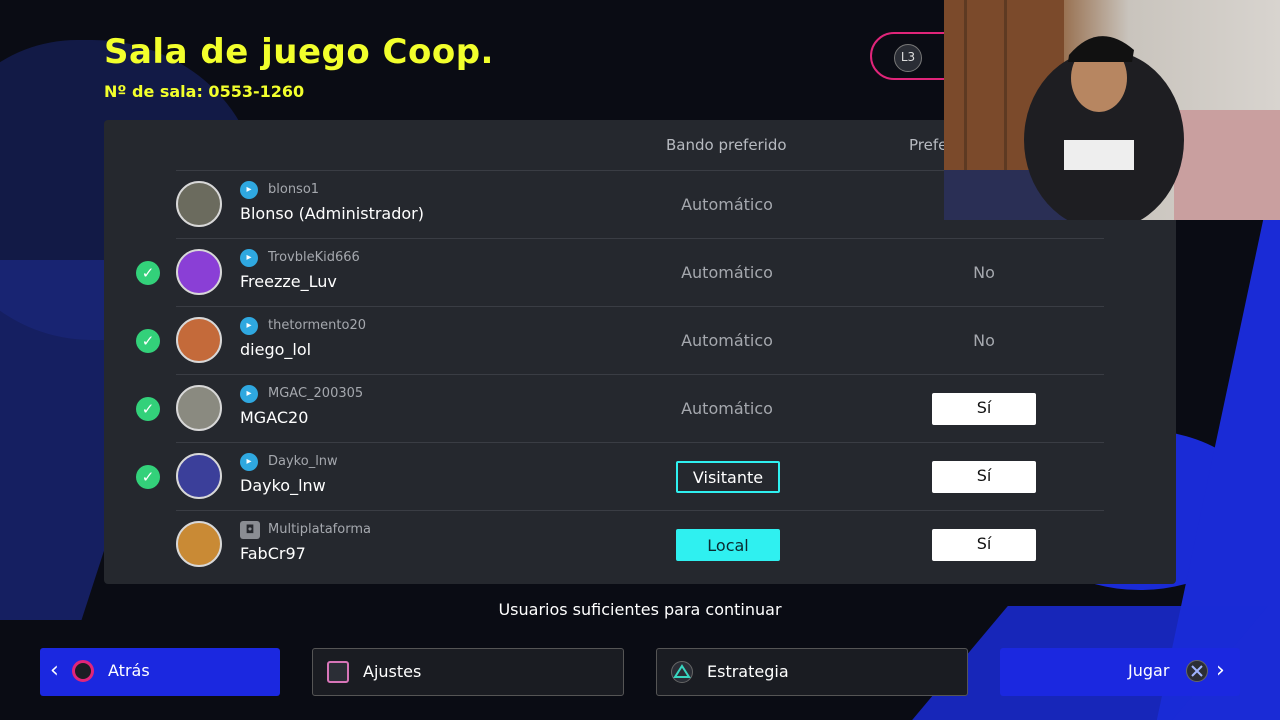  What do you see at coordinates (204, 91) in the screenshot?
I see `room-number: Nº de sala: 0553-1260` at bounding box center [204, 91].